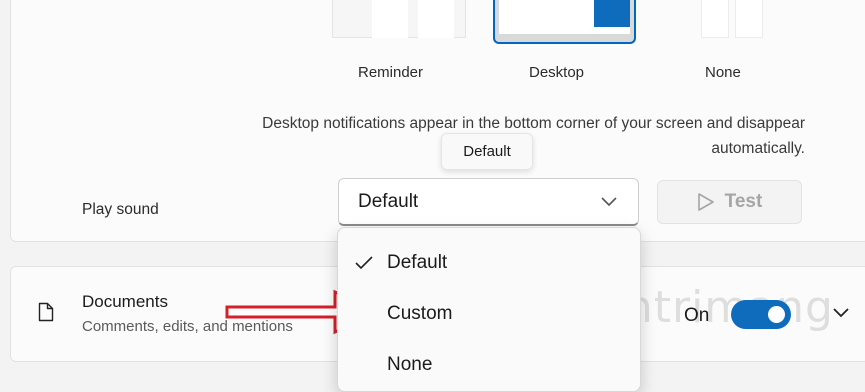 The width and height of the screenshot is (865, 392). I want to click on style-label-none: None, so click(723, 72).